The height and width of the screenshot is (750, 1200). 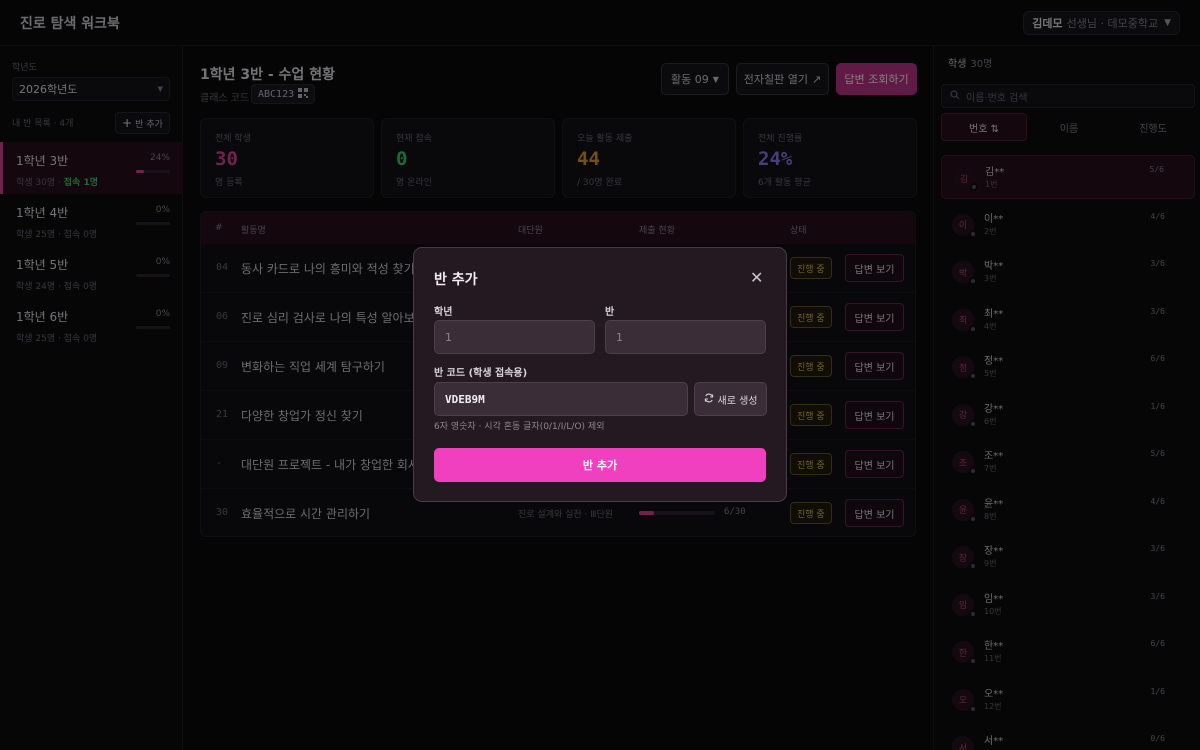 I want to click on class-input: 1, so click(x=685, y=337).